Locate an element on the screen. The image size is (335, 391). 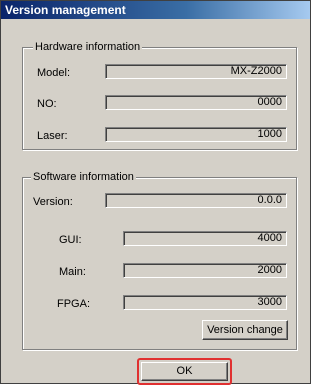
main-field: 2000 is located at coordinates (205, 270).